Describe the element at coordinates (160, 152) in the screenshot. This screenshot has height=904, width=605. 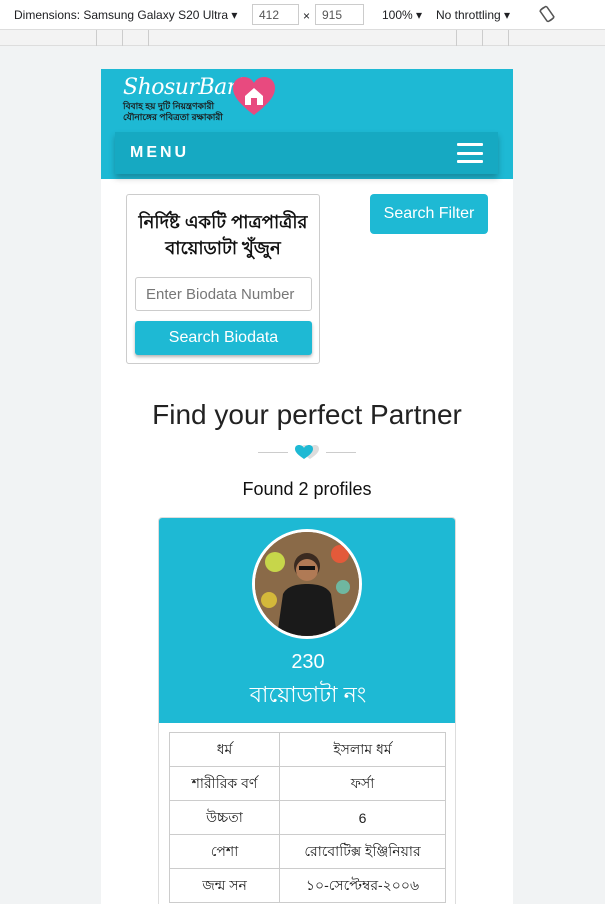
I see `menu-label: MENU` at that location.